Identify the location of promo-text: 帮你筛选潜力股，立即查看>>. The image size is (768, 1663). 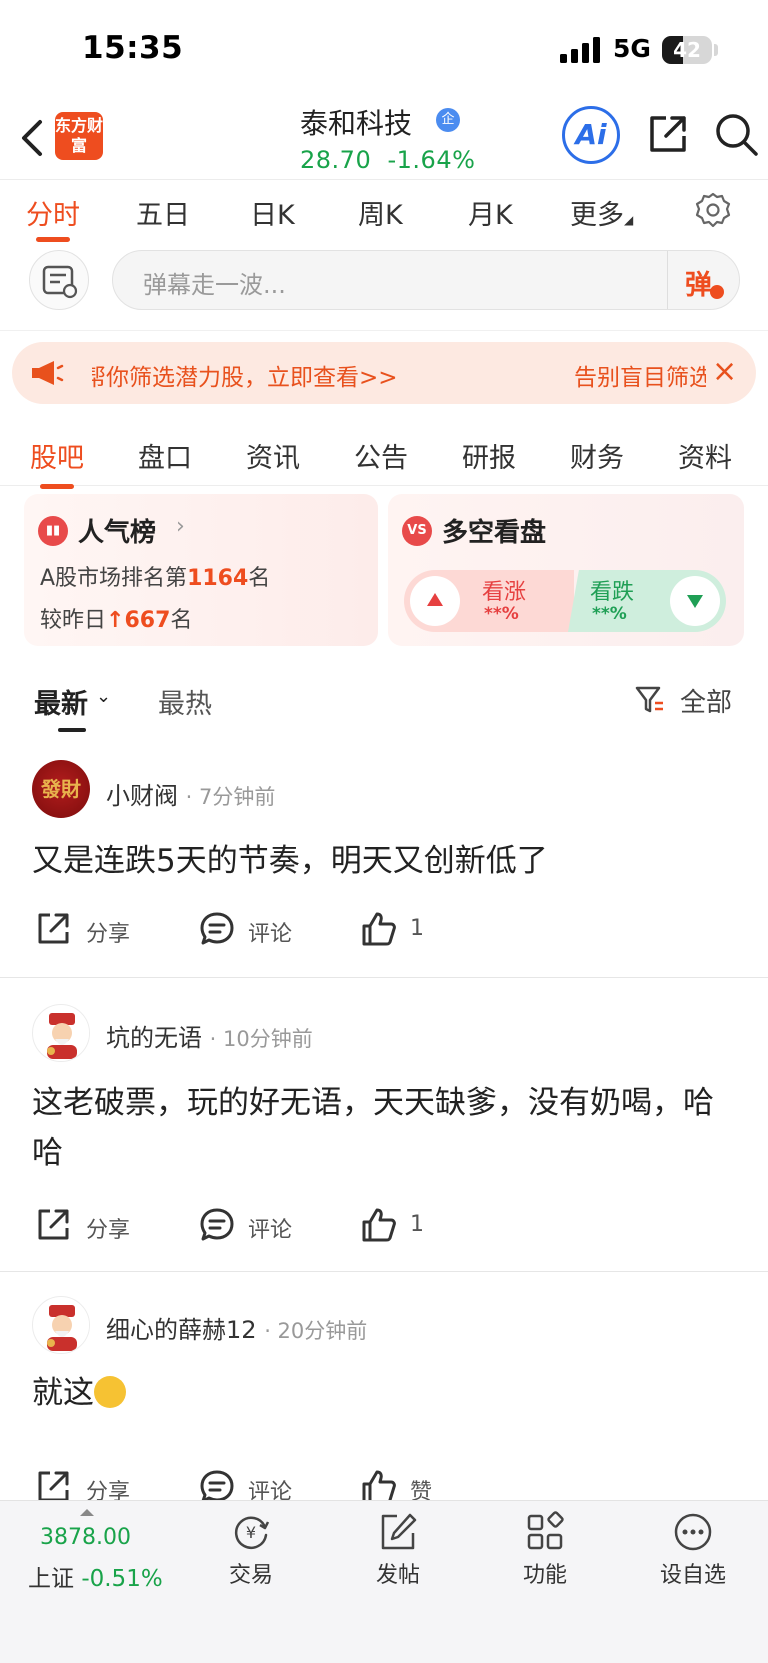
(240, 378).